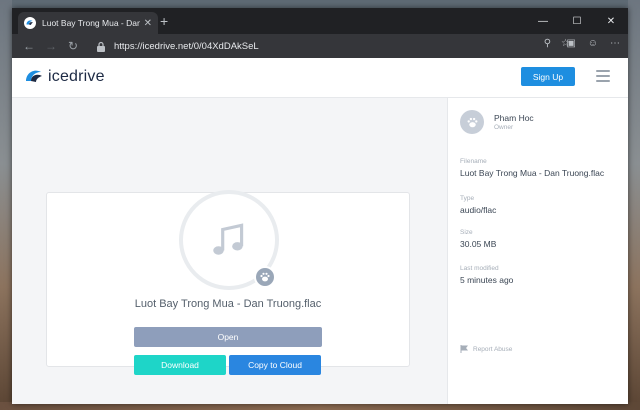  What do you see at coordinates (570, 43) in the screenshot?
I see `extension-icon: ▣` at bounding box center [570, 43].